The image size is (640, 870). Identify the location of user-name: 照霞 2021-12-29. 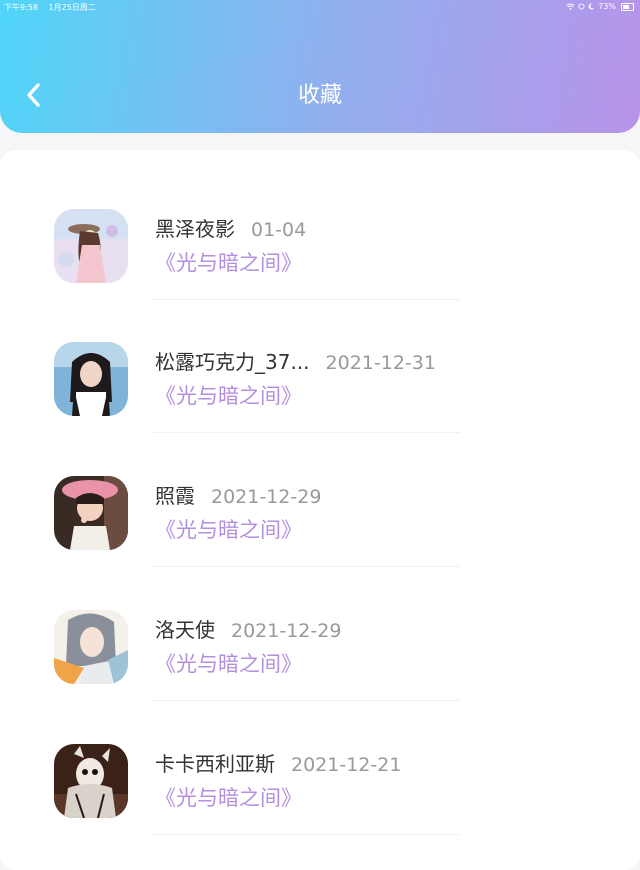
(238, 496).